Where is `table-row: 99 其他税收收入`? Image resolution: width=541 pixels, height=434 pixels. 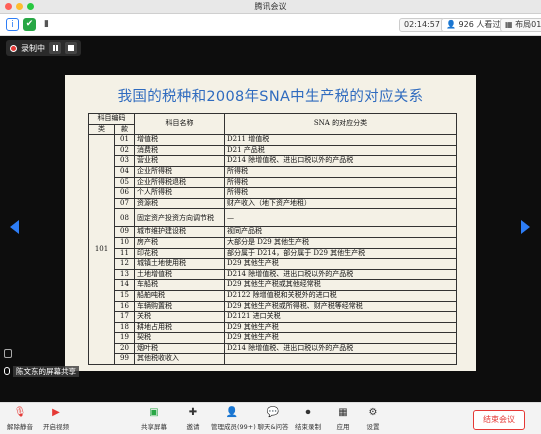
table-row: 99 其他税收收入 is located at coordinates (273, 359).